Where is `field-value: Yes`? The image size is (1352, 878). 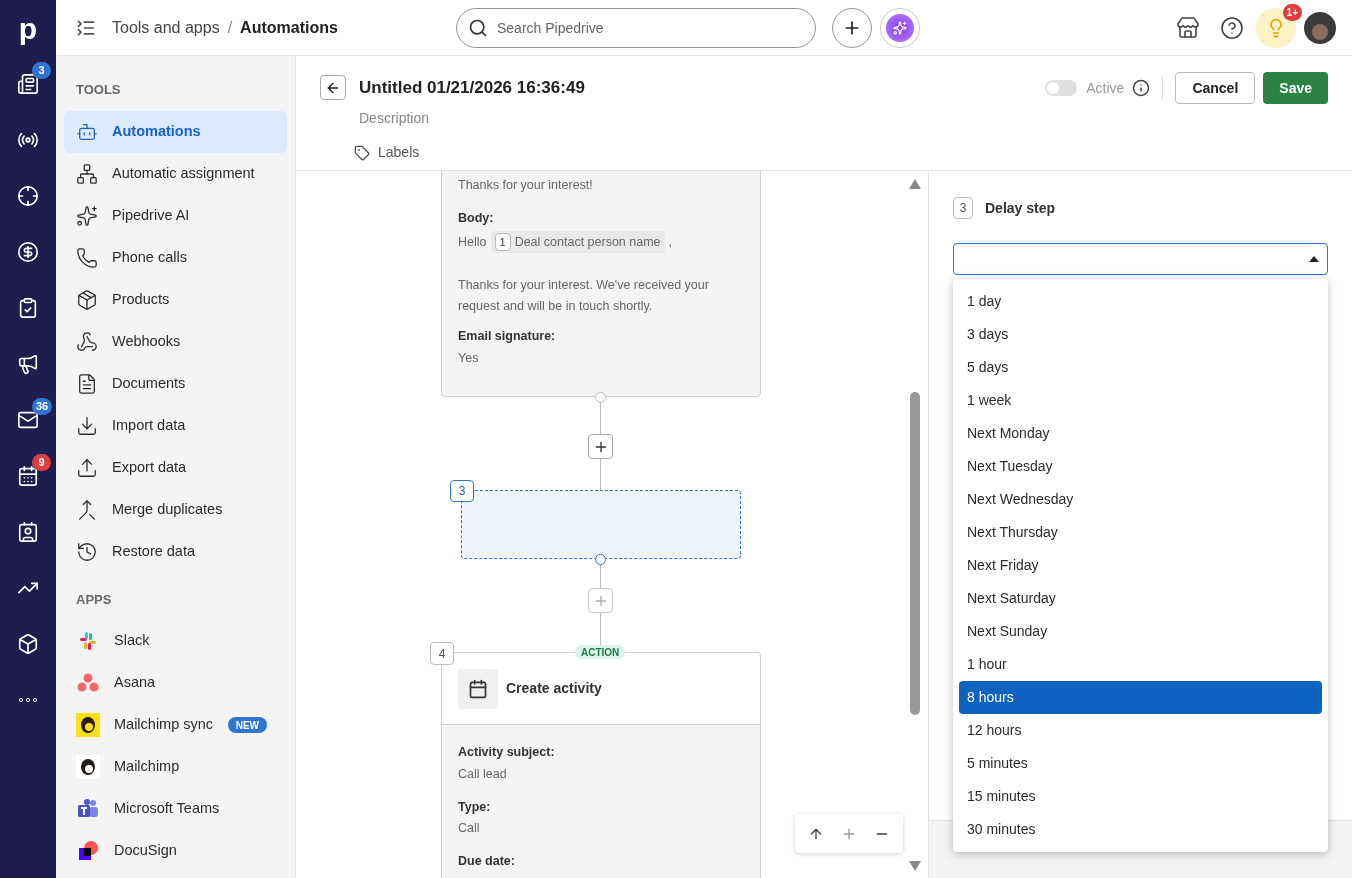
field-value: Yes is located at coordinates (469, 358).